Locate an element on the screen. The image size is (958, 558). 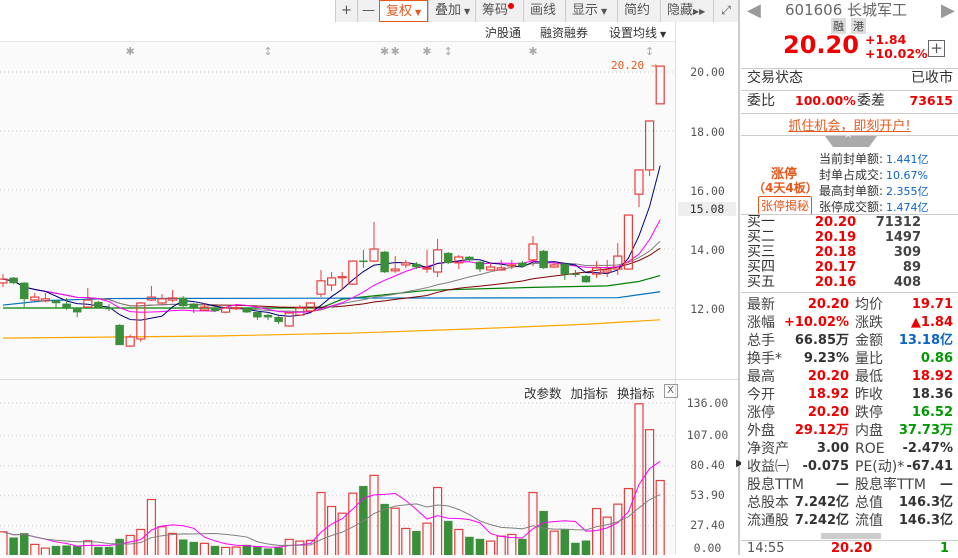
bid-volume: 1497 is located at coordinates (902, 237).